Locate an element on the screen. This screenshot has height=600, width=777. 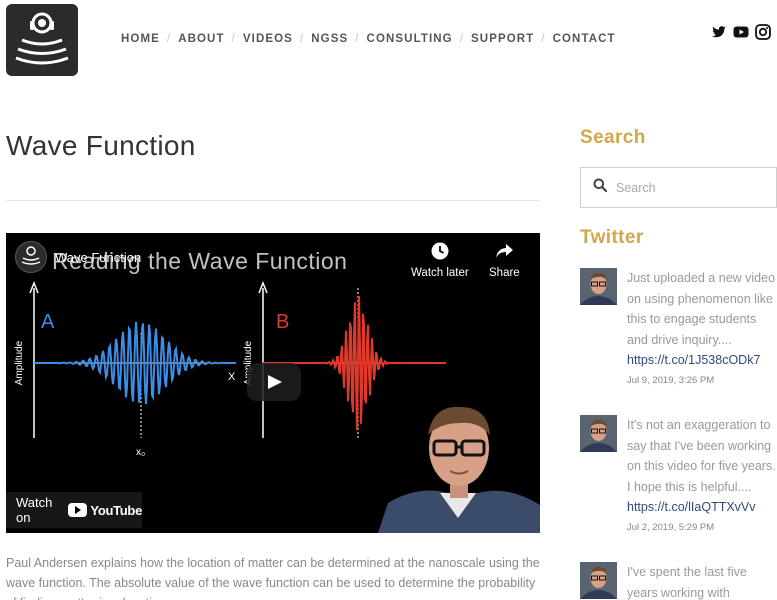
youtube-logo-icon: YouTube is located at coordinates (105, 510).